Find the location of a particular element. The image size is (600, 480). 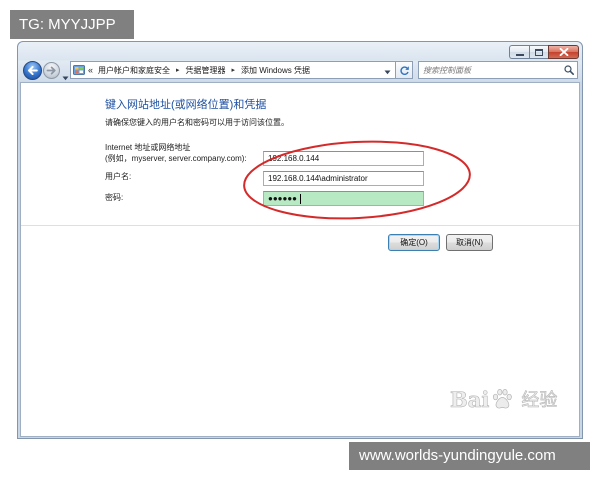

recent-pages-button is located at coordinates (65, 74).